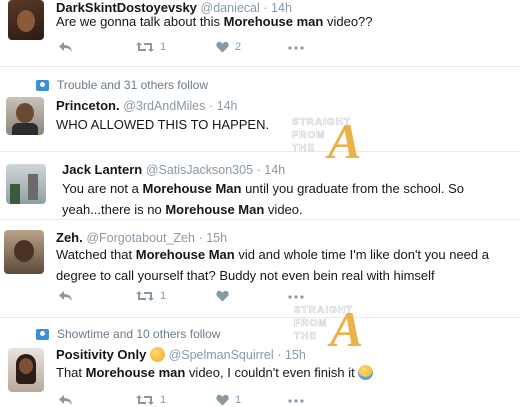 The width and height of the screenshot is (520, 407). What do you see at coordinates (238, 47) in the screenshot?
I see `like-count: 2` at bounding box center [238, 47].